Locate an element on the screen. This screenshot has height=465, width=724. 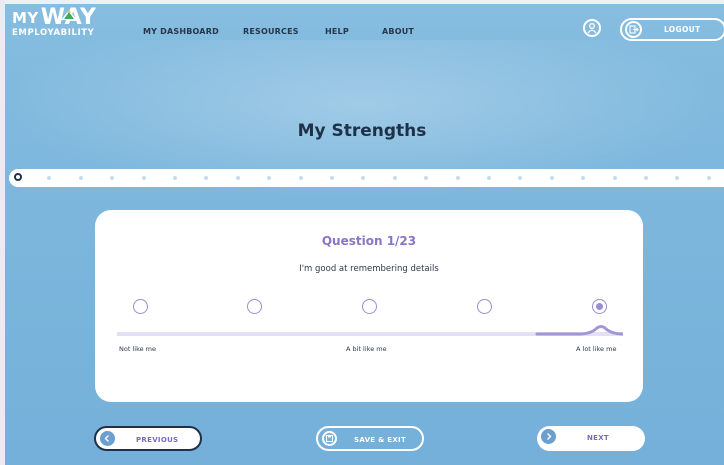
logout-button: LOGOUT is located at coordinates (672, 29).